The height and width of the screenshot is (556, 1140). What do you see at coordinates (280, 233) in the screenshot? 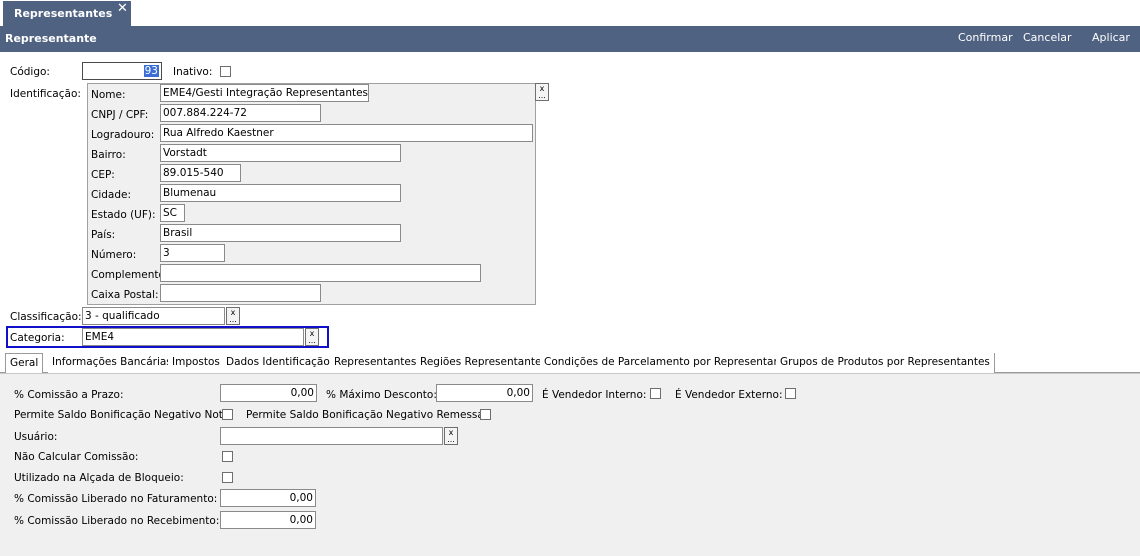
I see `pais-field: Brasil` at bounding box center [280, 233].